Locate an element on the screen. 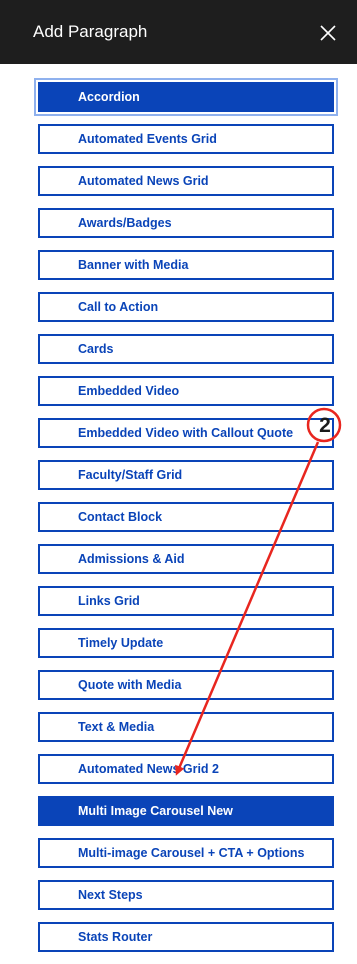 This screenshot has width=357, height=964. close-icon is located at coordinates (328, 33).